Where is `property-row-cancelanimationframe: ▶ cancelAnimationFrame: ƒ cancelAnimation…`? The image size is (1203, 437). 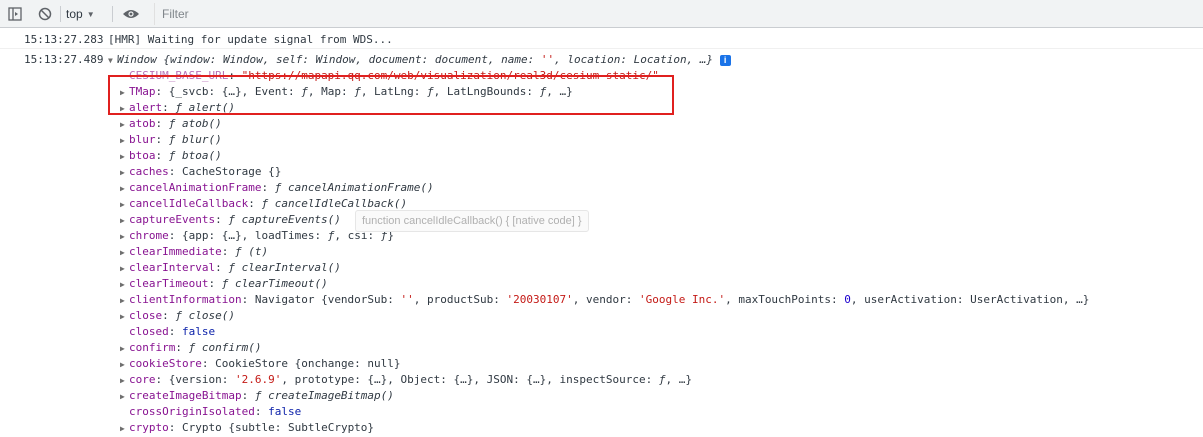 property-row-cancelanimationframe: ▶ cancelAnimationFrame: ƒ cancelAnimation… is located at coordinates (277, 188).